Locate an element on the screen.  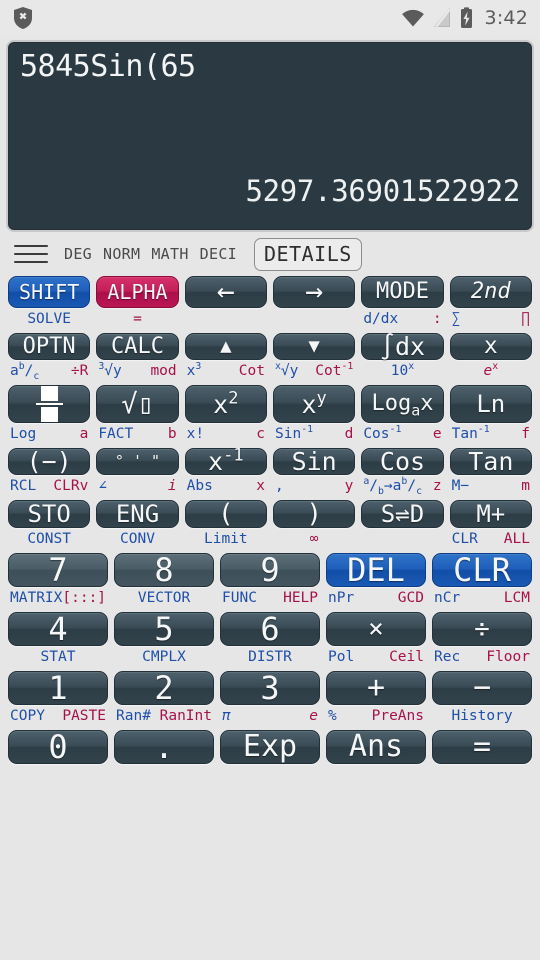
key-sublabel-alpha: z is located at coordinates (437, 486).